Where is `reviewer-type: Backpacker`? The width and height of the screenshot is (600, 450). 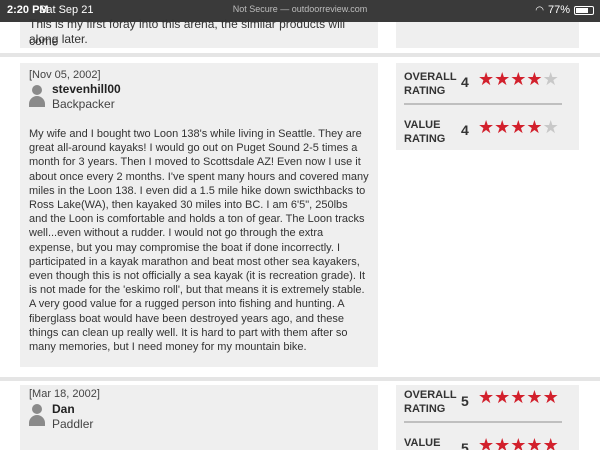 reviewer-type: Backpacker is located at coordinates (83, 104).